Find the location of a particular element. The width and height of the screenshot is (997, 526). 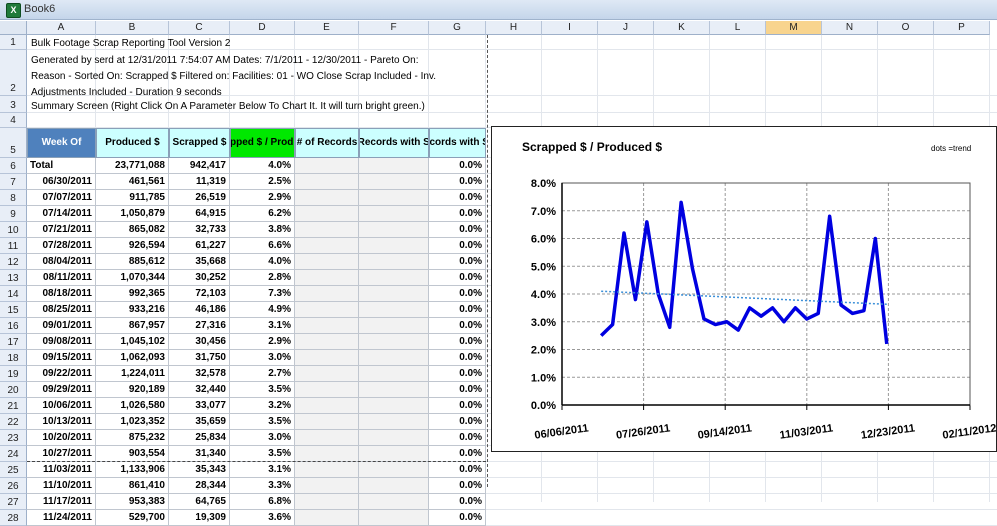

table-cell: 25,834 is located at coordinates (199, 438).